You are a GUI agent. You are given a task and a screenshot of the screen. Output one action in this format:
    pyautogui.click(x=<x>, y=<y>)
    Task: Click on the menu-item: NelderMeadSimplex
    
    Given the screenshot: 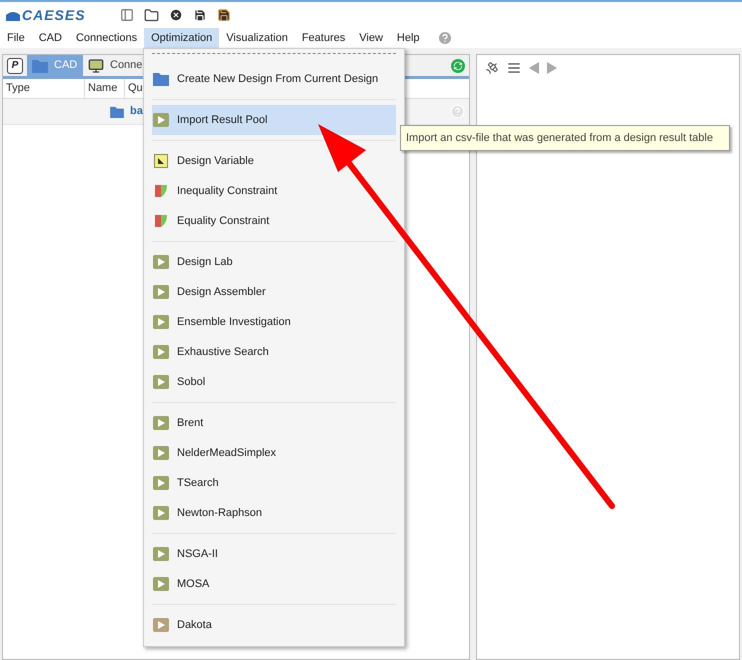 What is the action you would take?
    pyautogui.click(x=274, y=453)
    